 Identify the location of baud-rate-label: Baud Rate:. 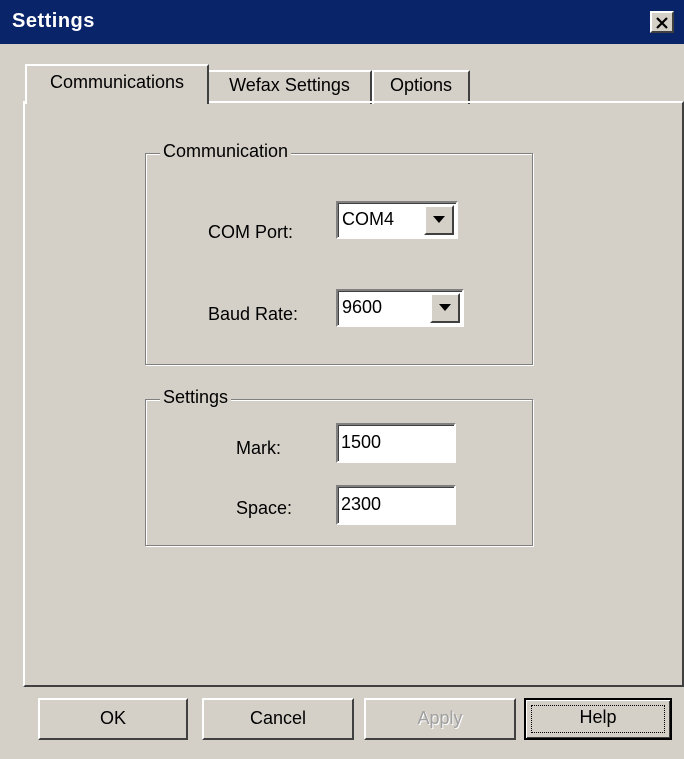
(253, 314).